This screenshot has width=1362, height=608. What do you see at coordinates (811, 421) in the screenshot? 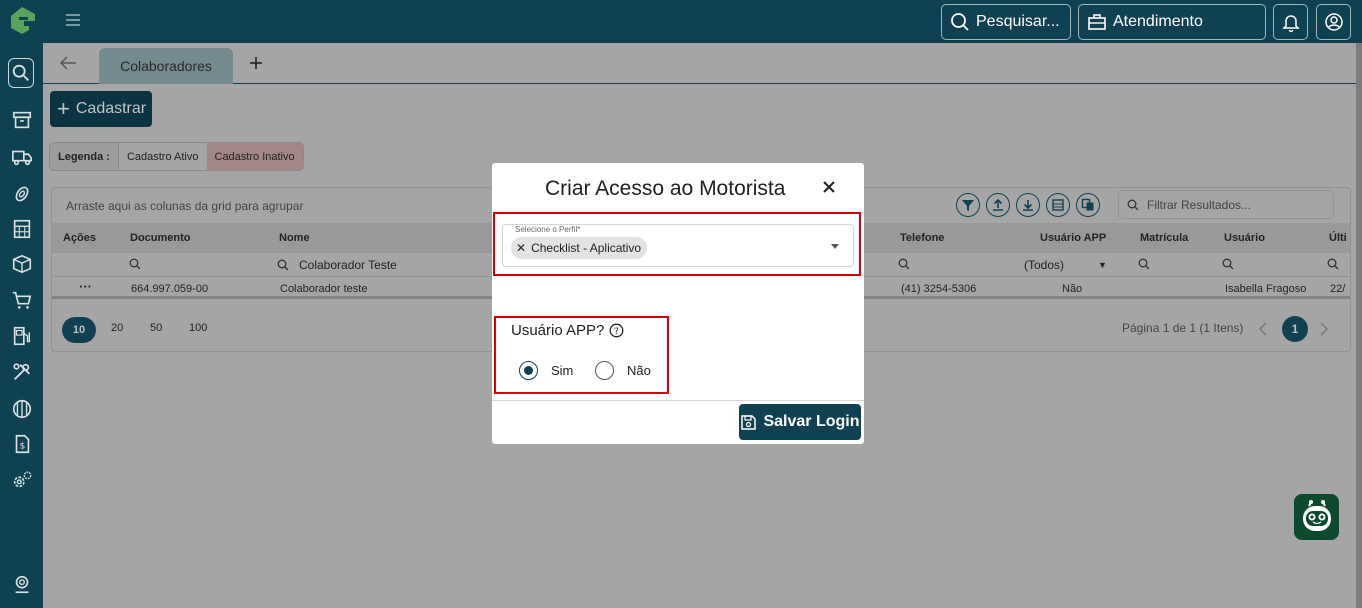
I see `save-login-label: Salvar Login` at bounding box center [811, 421].